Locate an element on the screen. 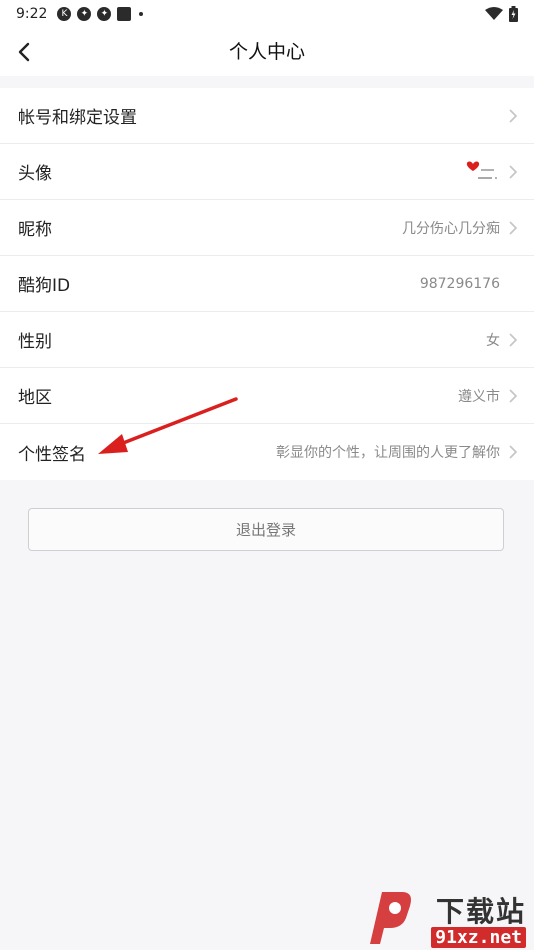 The width and height of the screenshot is (534, 950). status-bar: 9:22 K ✦ ✦ is located at coordinates (267, 14).